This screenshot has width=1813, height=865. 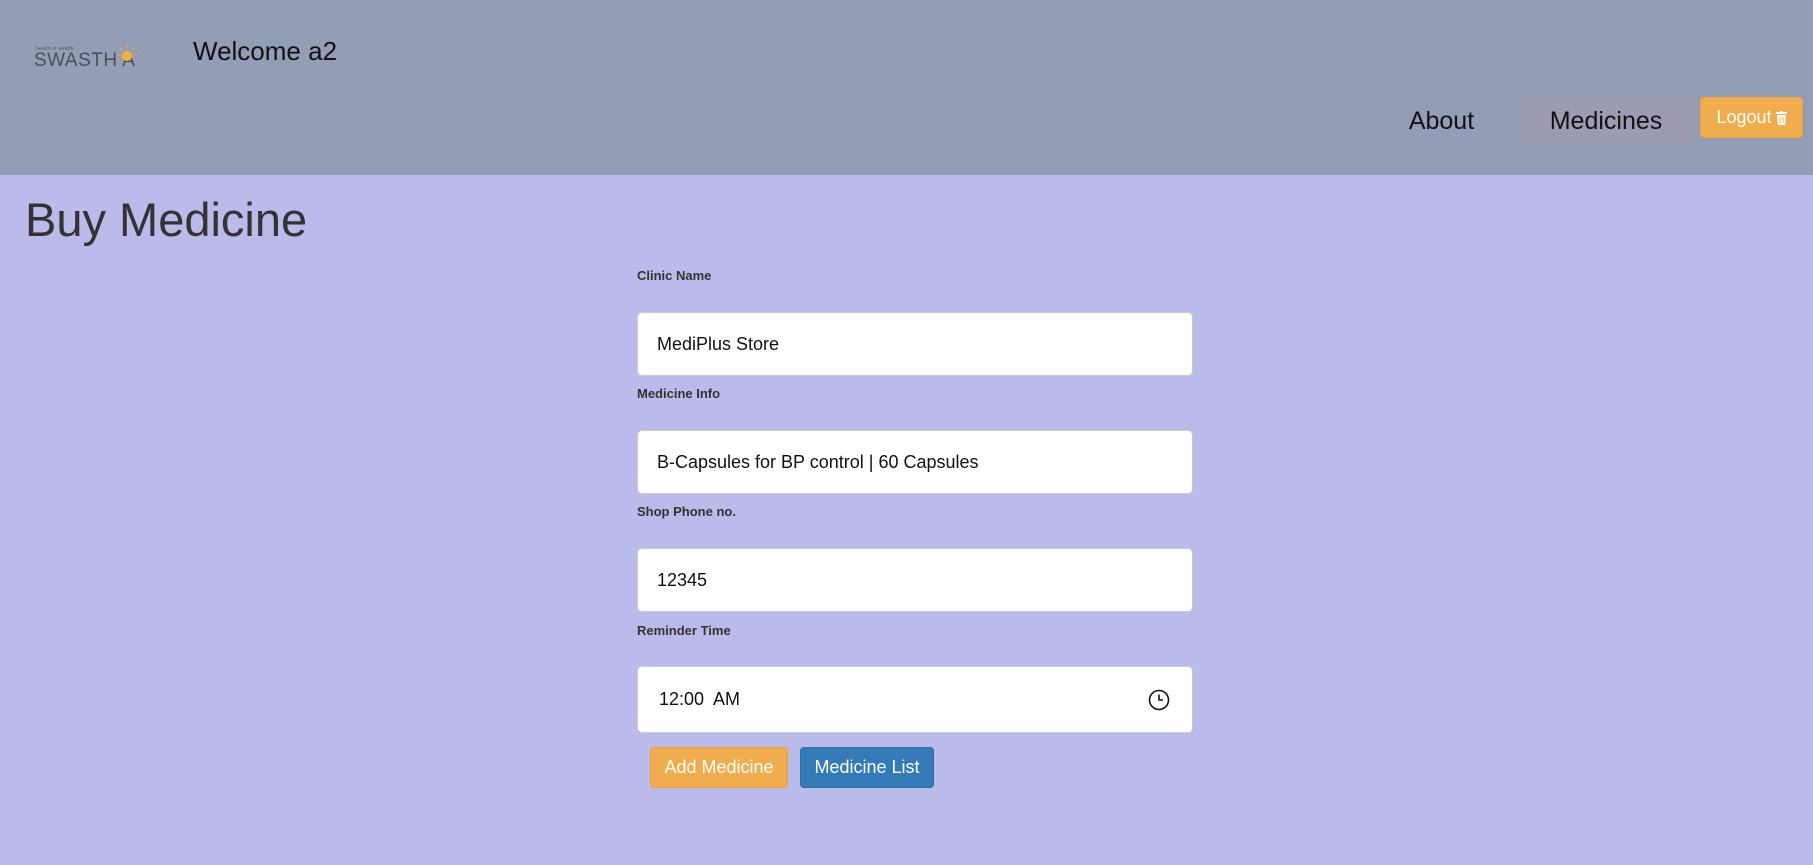 I want to click on page-title: Buy Medicine, so click(x=166, y=219).